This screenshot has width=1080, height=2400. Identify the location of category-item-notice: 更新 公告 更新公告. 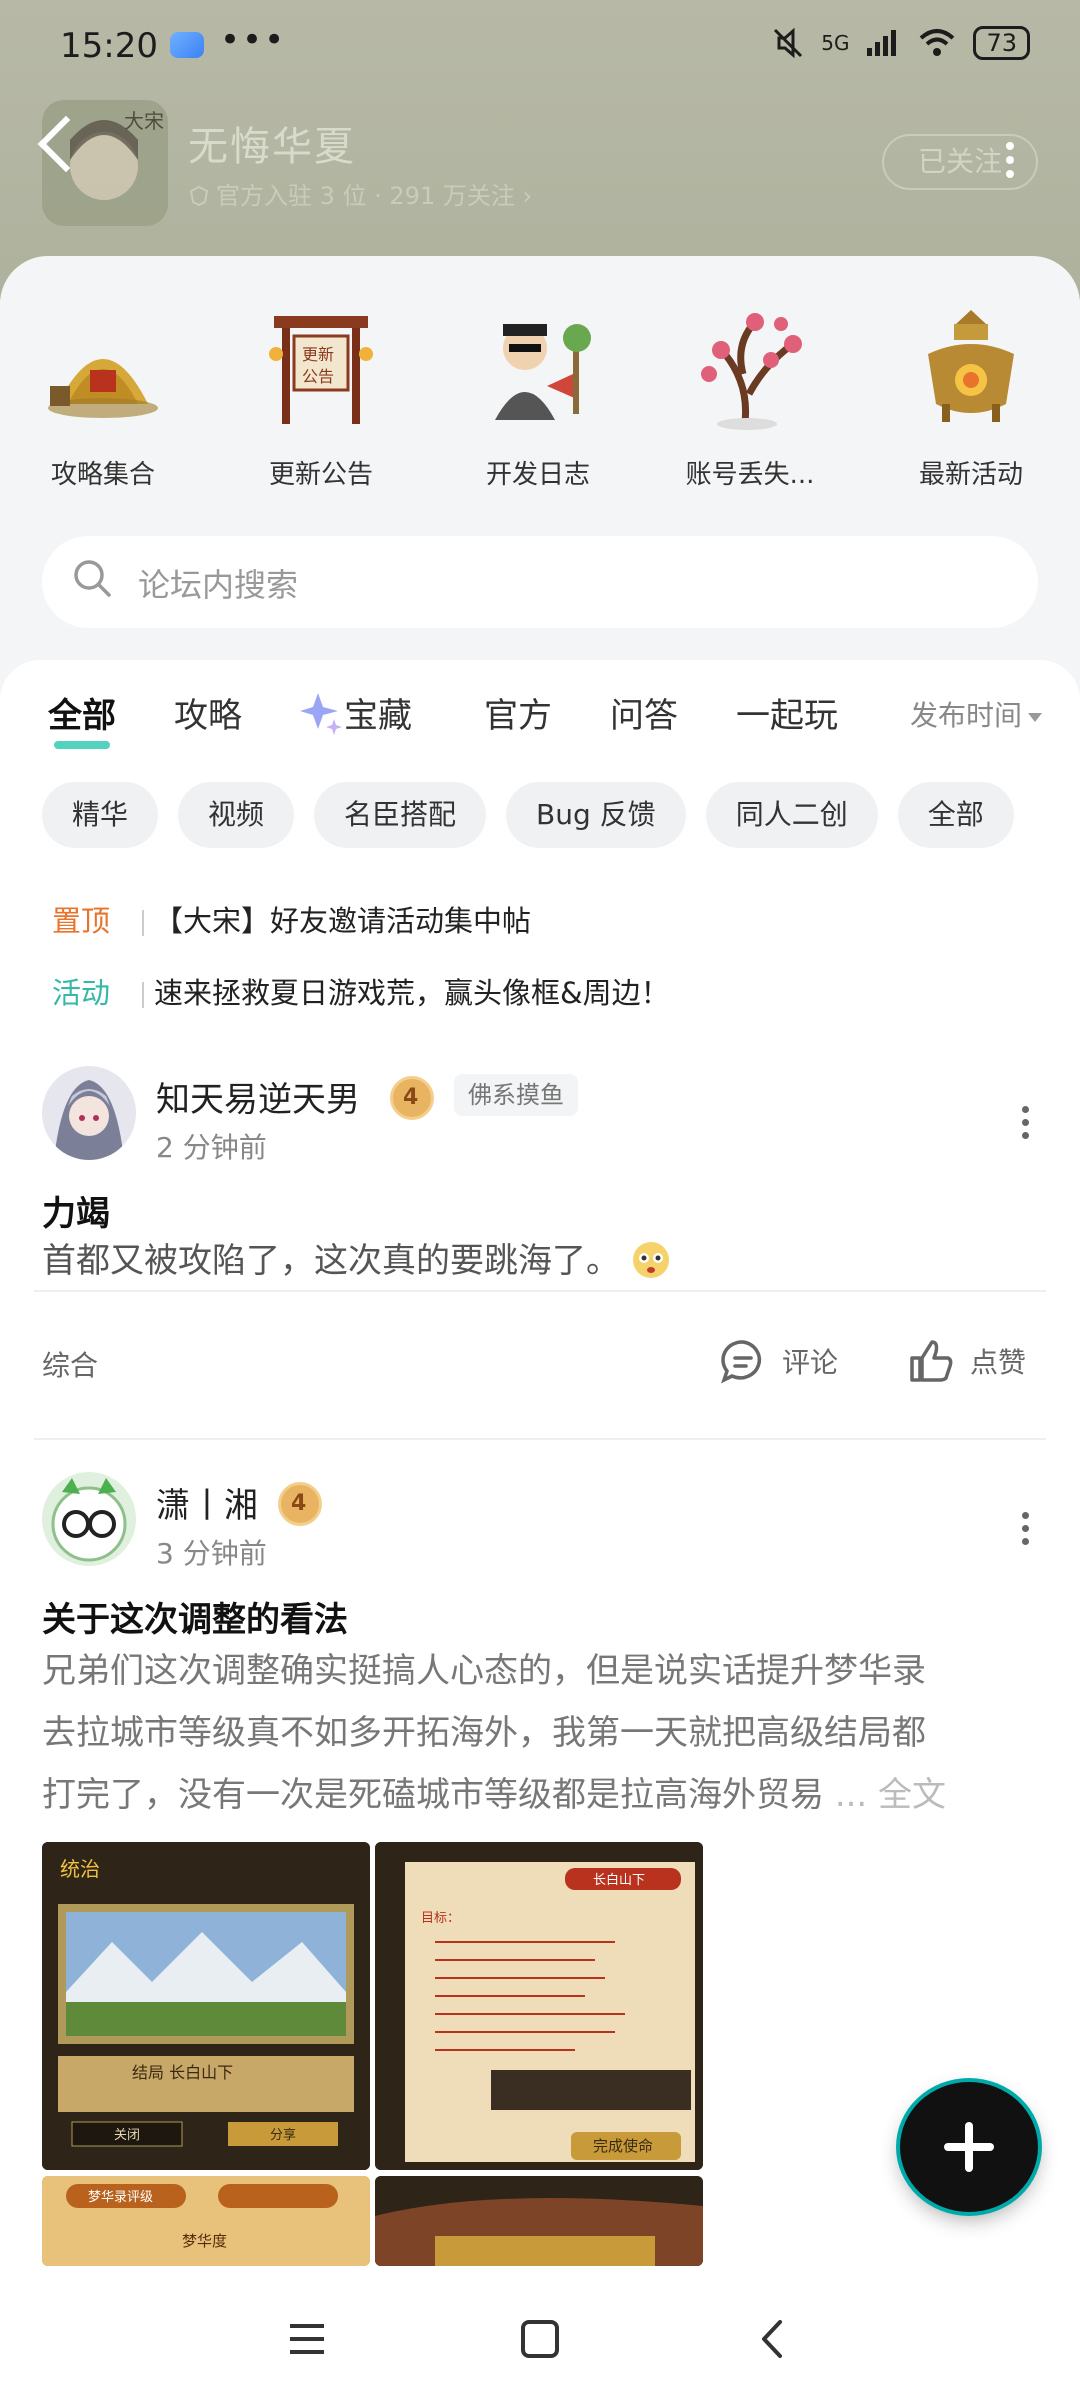
(321, 397).